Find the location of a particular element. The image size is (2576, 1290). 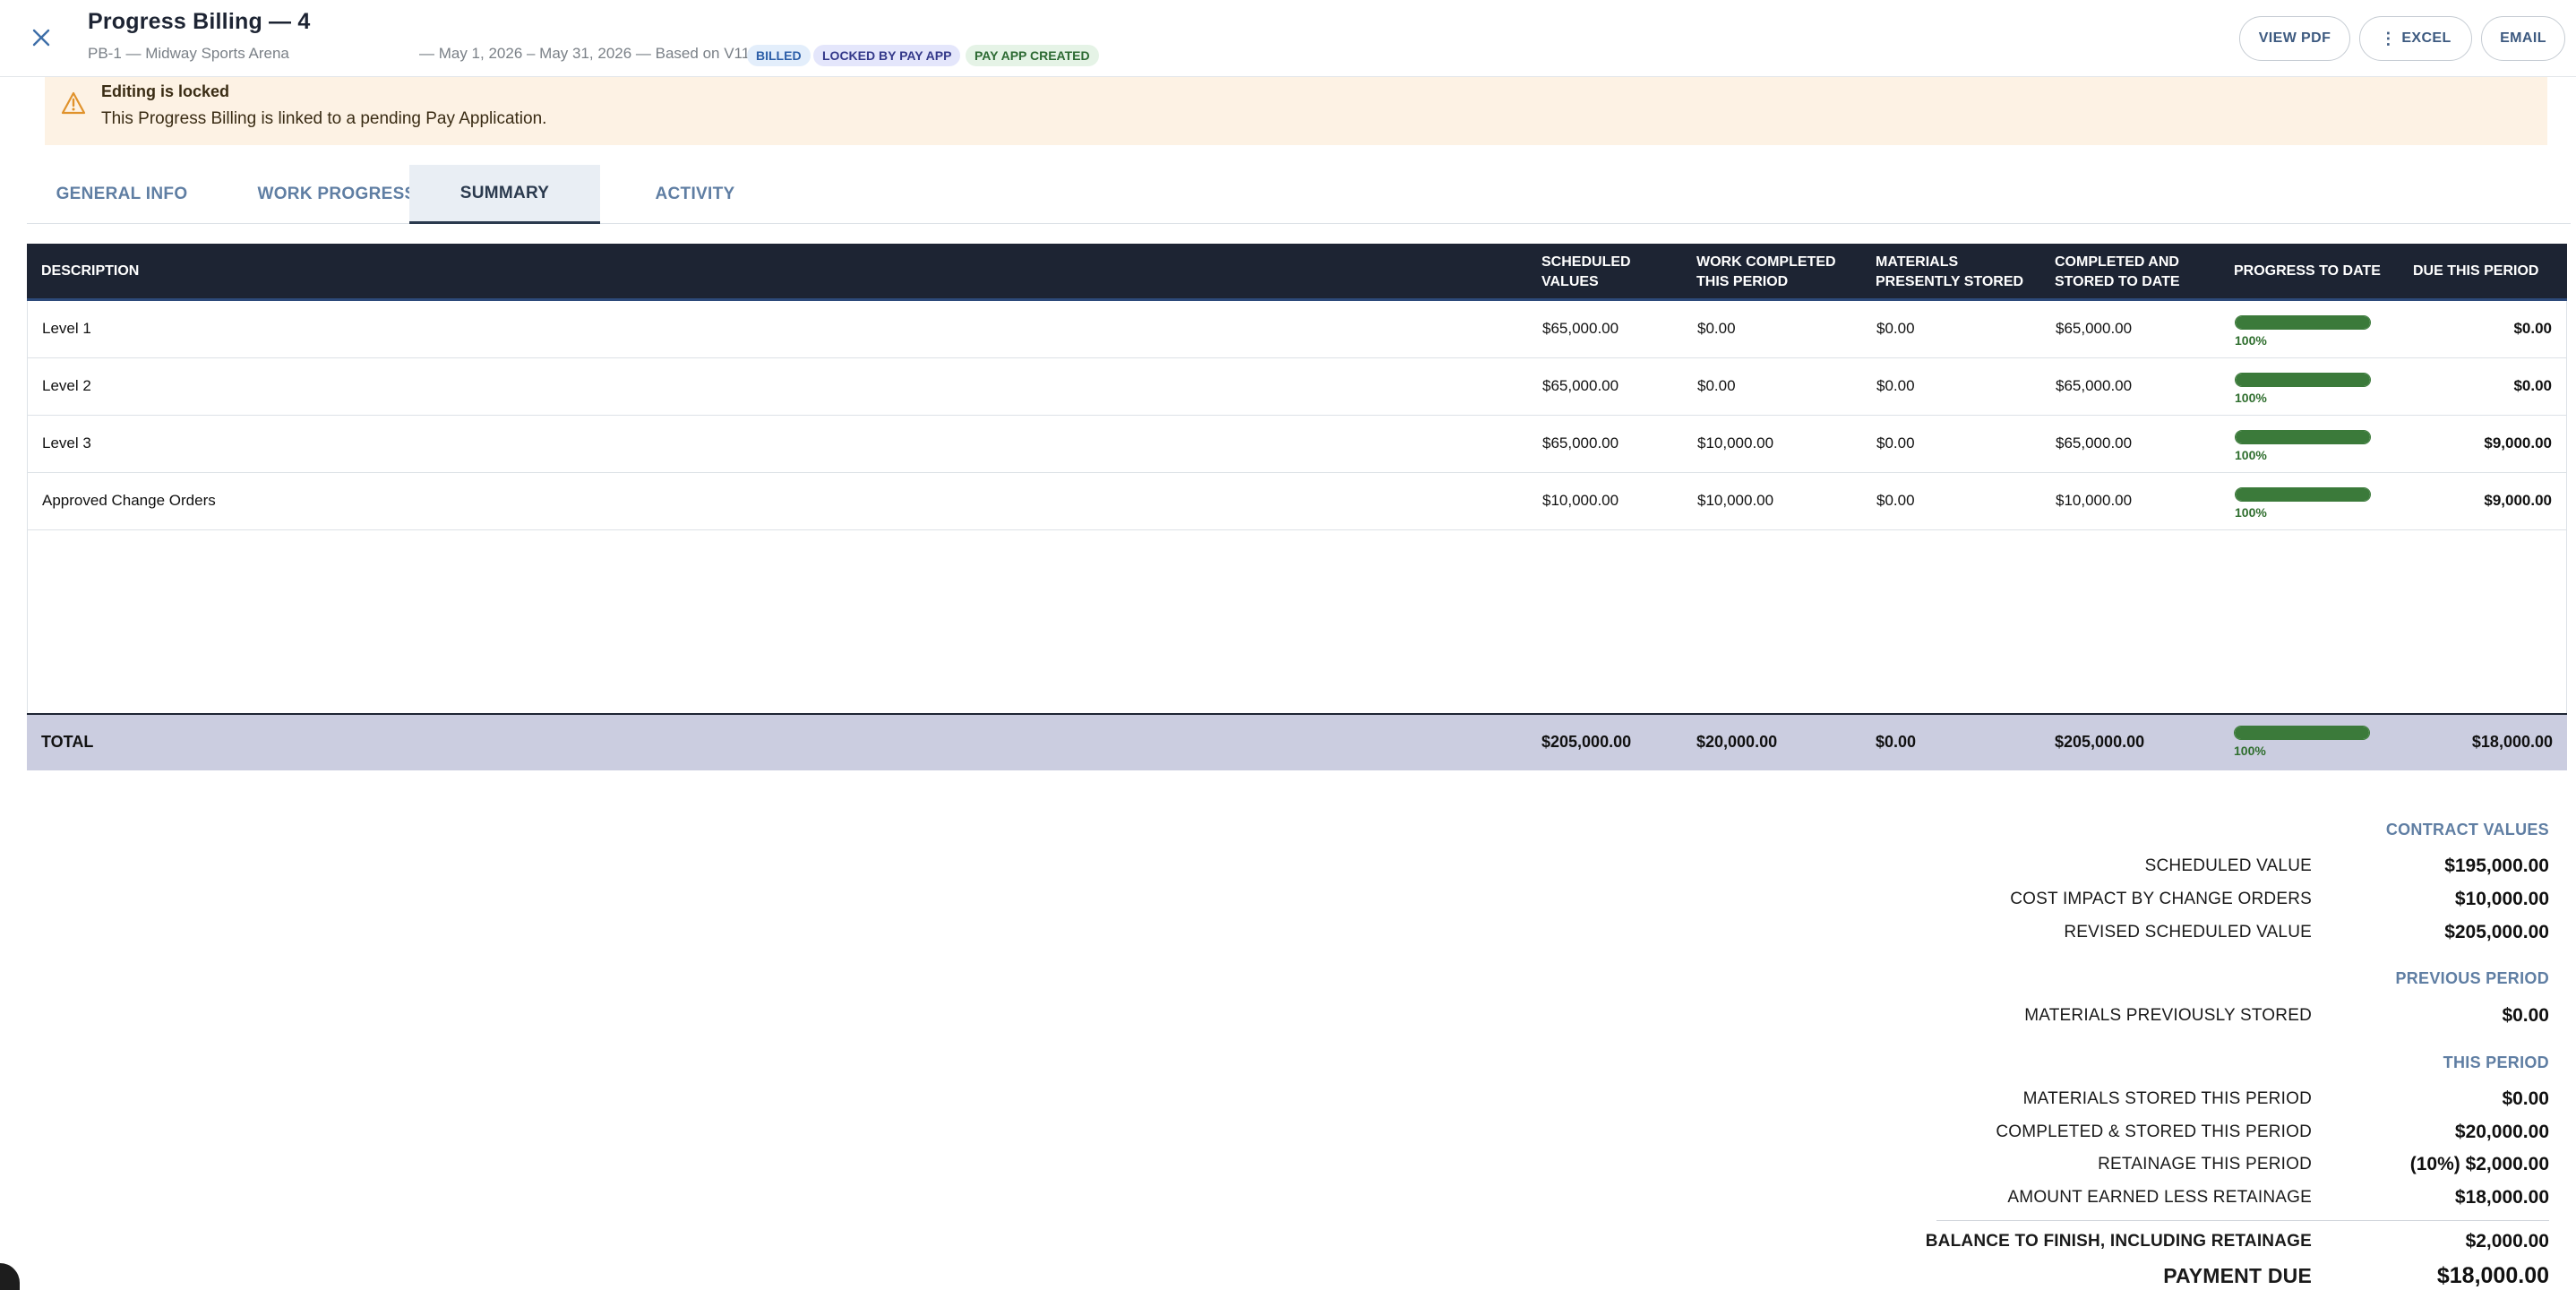

tab-work-progress: WORK PROGRESS is located at coordinates (337, 194).